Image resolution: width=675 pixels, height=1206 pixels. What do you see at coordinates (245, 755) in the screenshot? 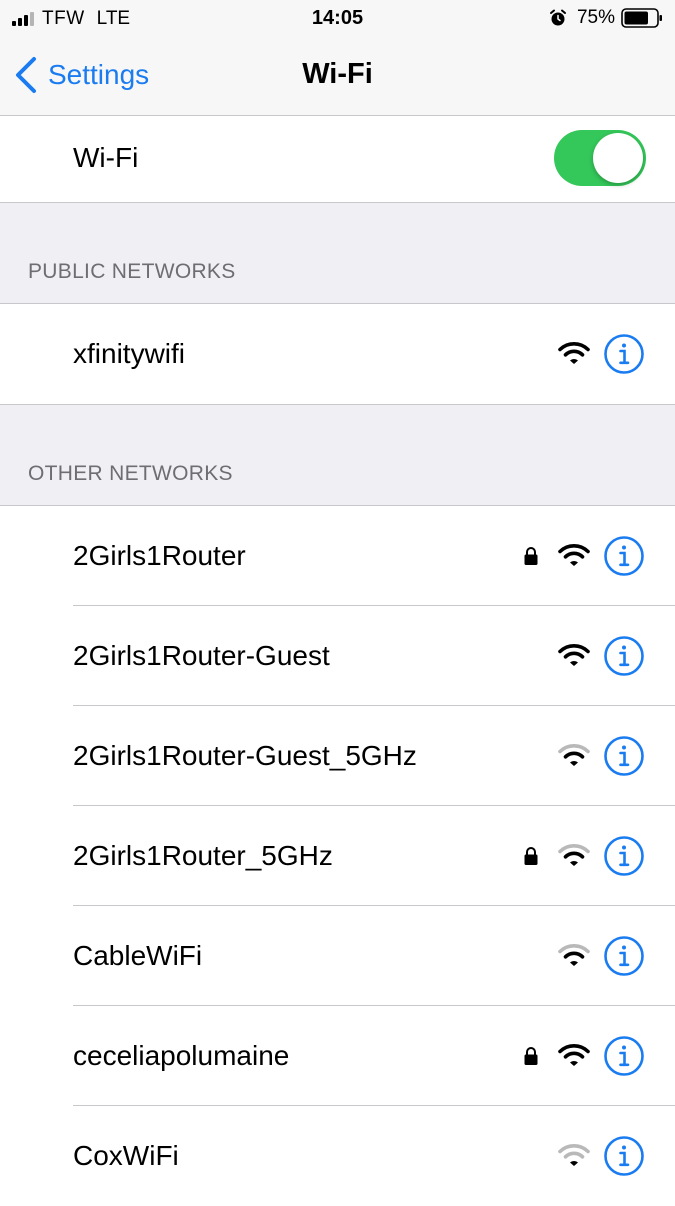
I see `network-name: 2Girls1Router-Guest_5GHz` at bounding box center [245, 755].